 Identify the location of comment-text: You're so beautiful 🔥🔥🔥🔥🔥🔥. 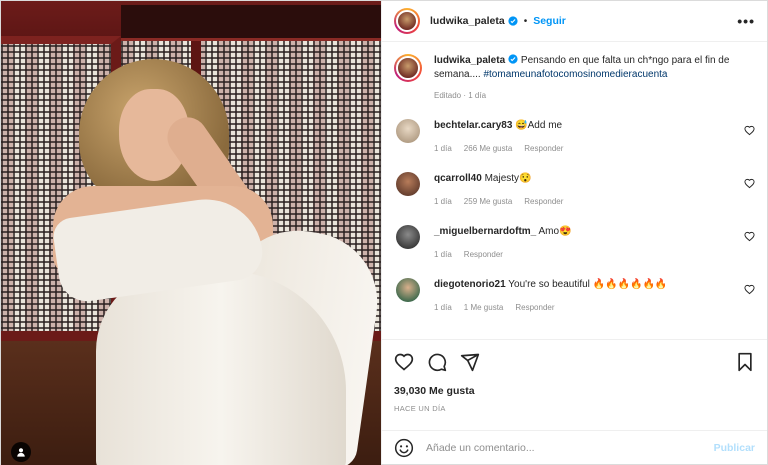
(586, 284).